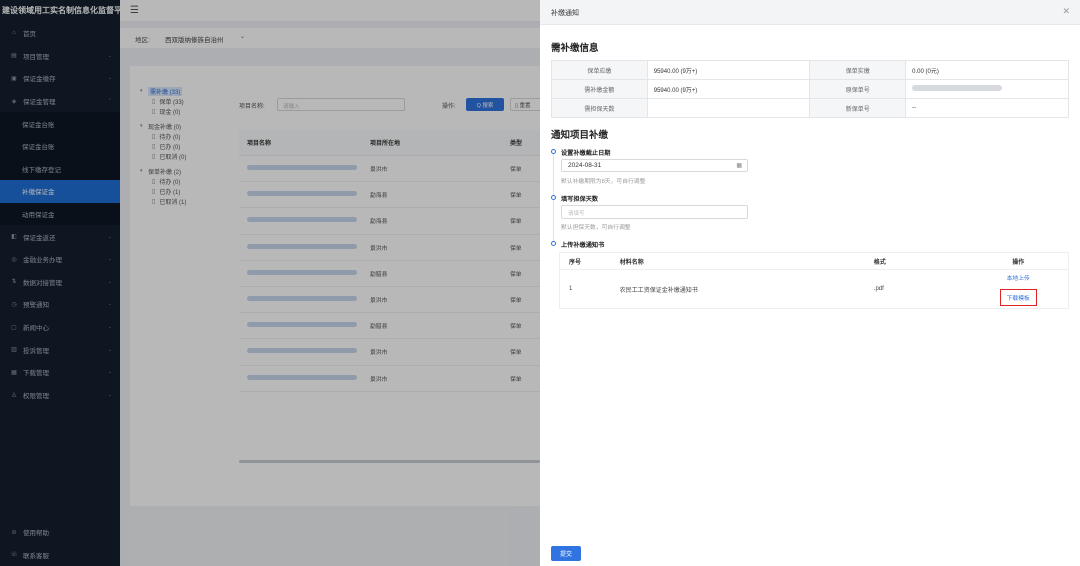  Describe the element at coordinates (566, 553) in the screenshot. I see `submit-button: 提交` at that location.